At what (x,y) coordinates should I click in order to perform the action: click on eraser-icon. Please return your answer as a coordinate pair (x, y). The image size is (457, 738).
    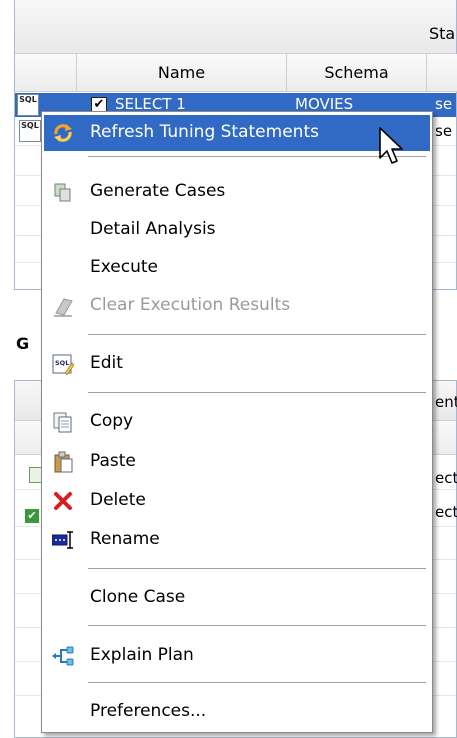
    Looking at the image, I should click on (63, 307).